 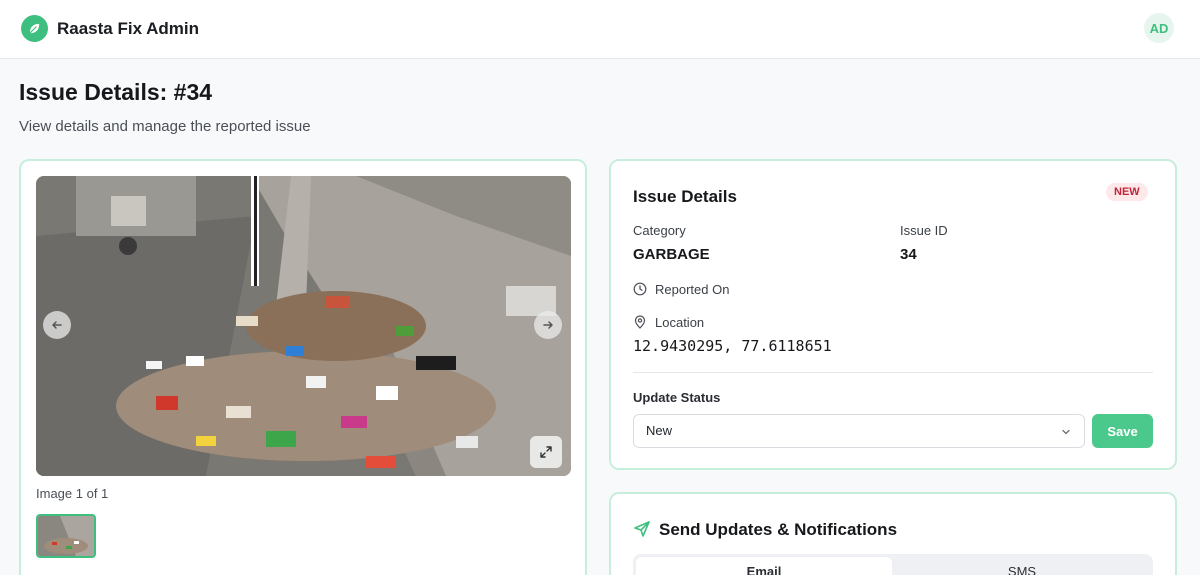 I want to click on issue-id-value: 34, so click(x=908, y=254).